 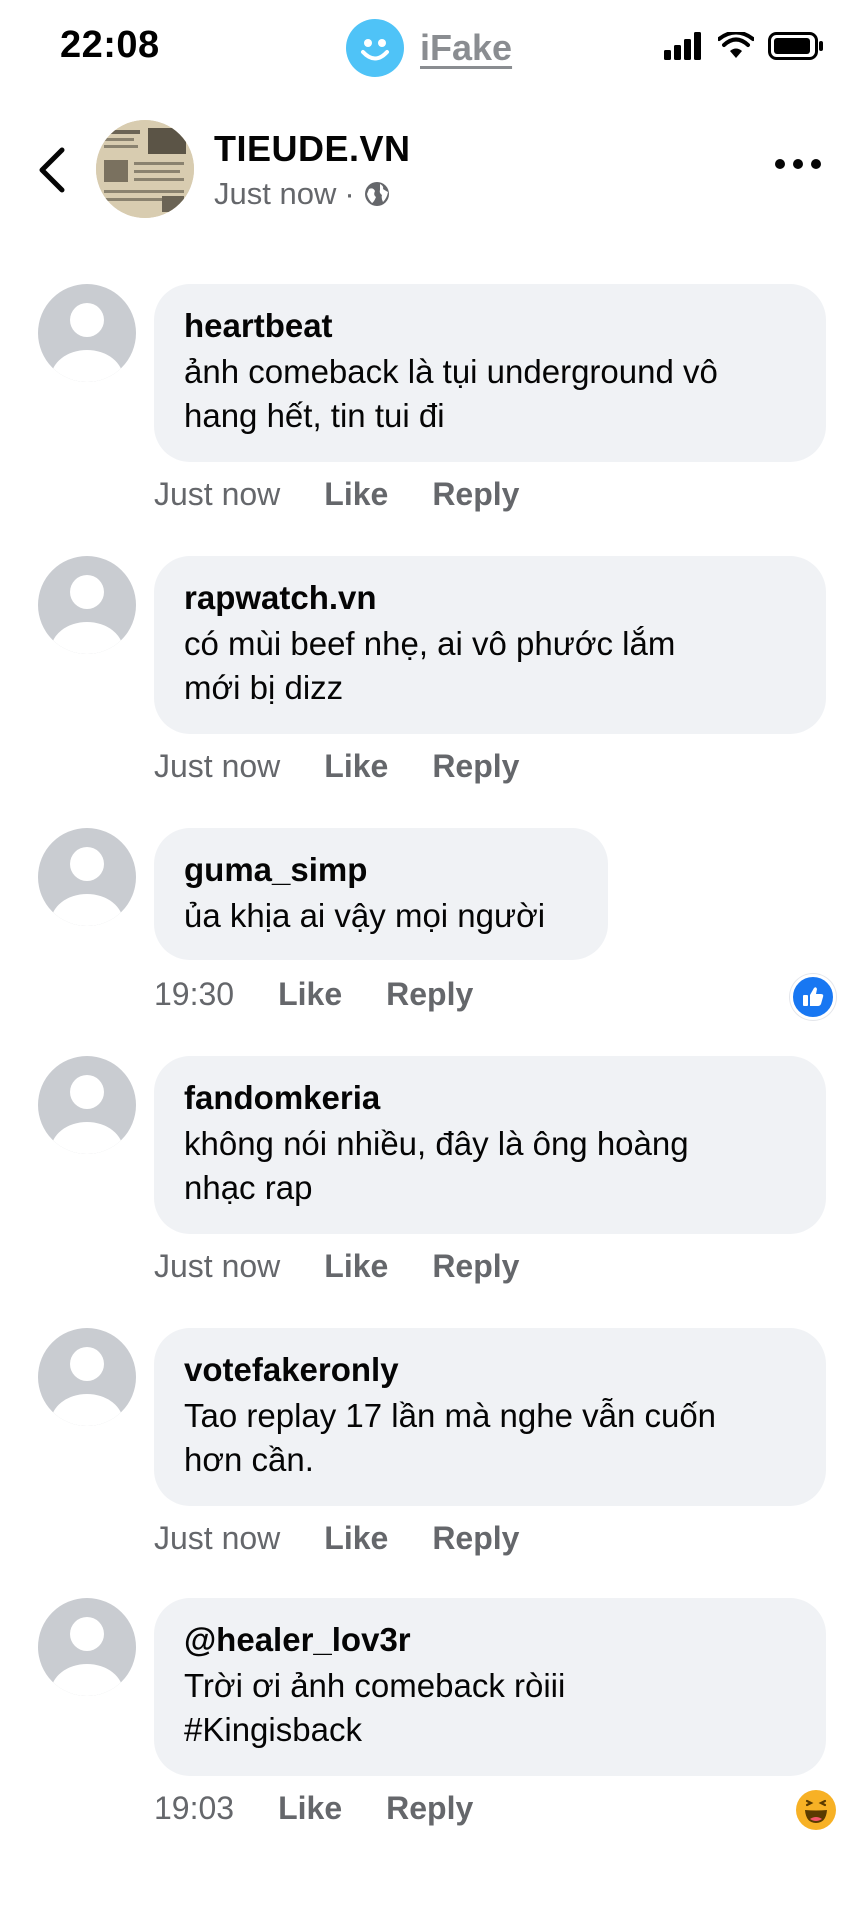 I want to click on comment-actions: 19:03 Like Reply, so click(x=335, y=1808).